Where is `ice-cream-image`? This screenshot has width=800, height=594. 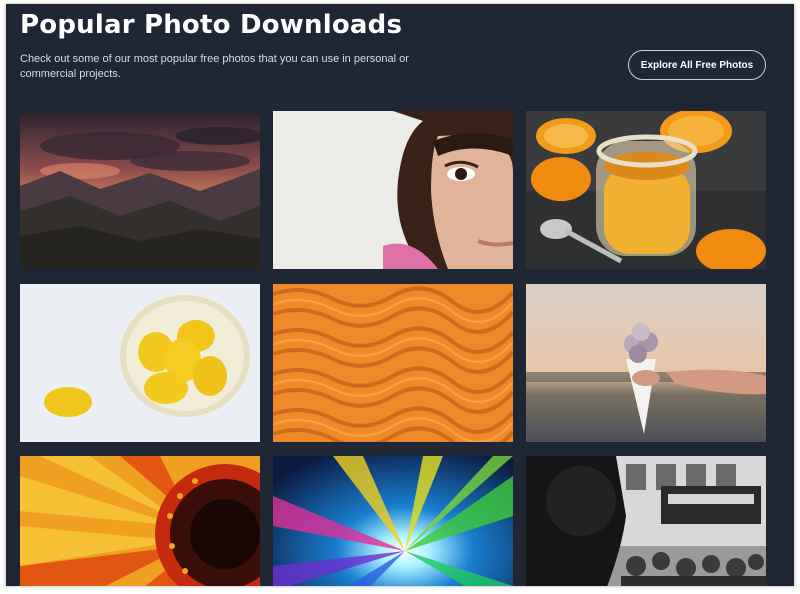 ice-cream-image is located at coordinates (646, 363).